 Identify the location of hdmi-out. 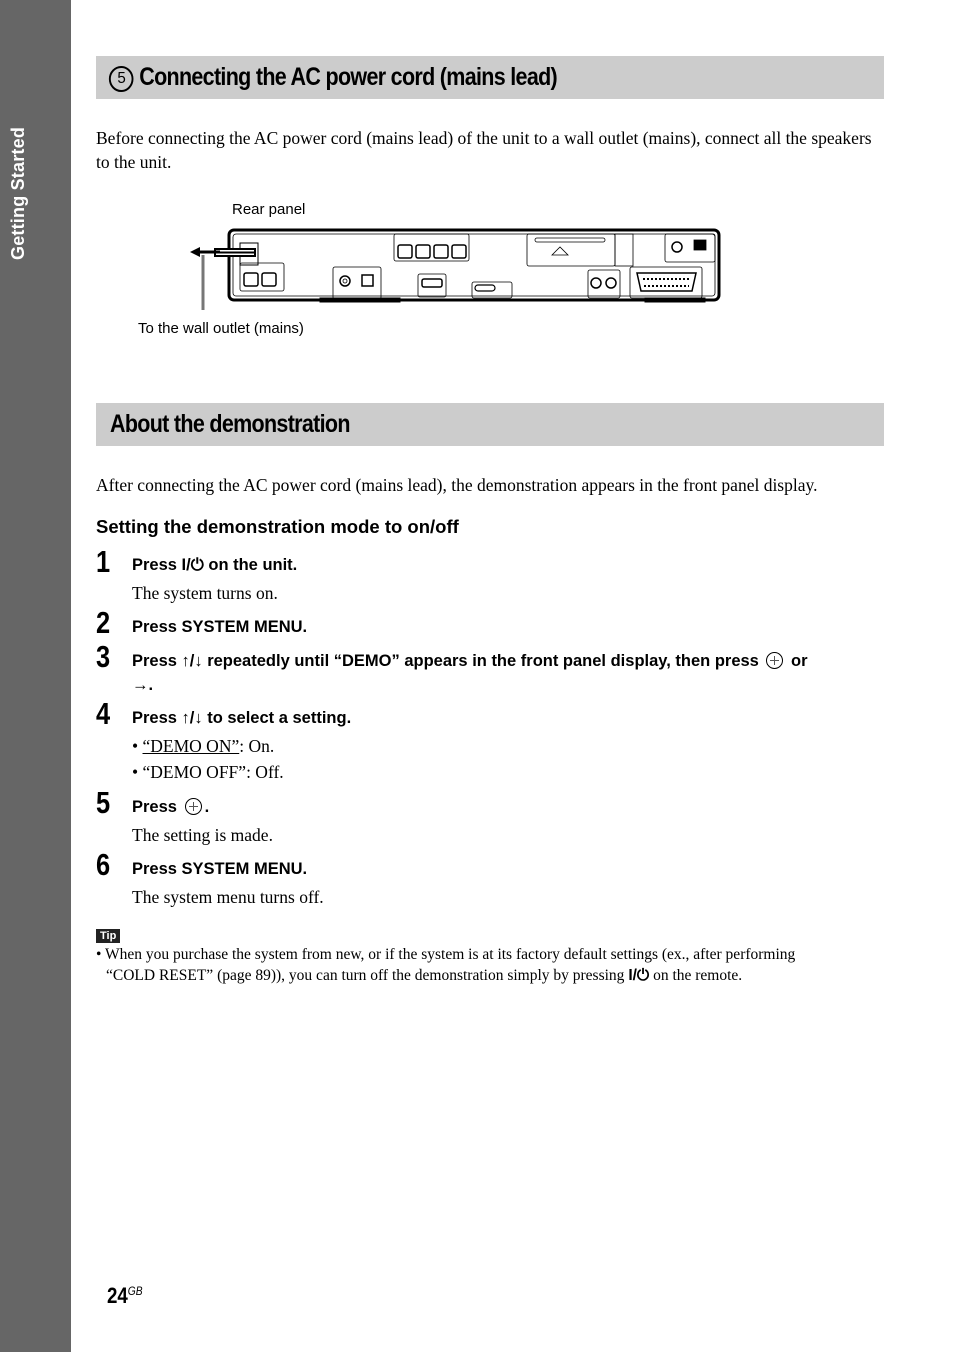
(432, 285).